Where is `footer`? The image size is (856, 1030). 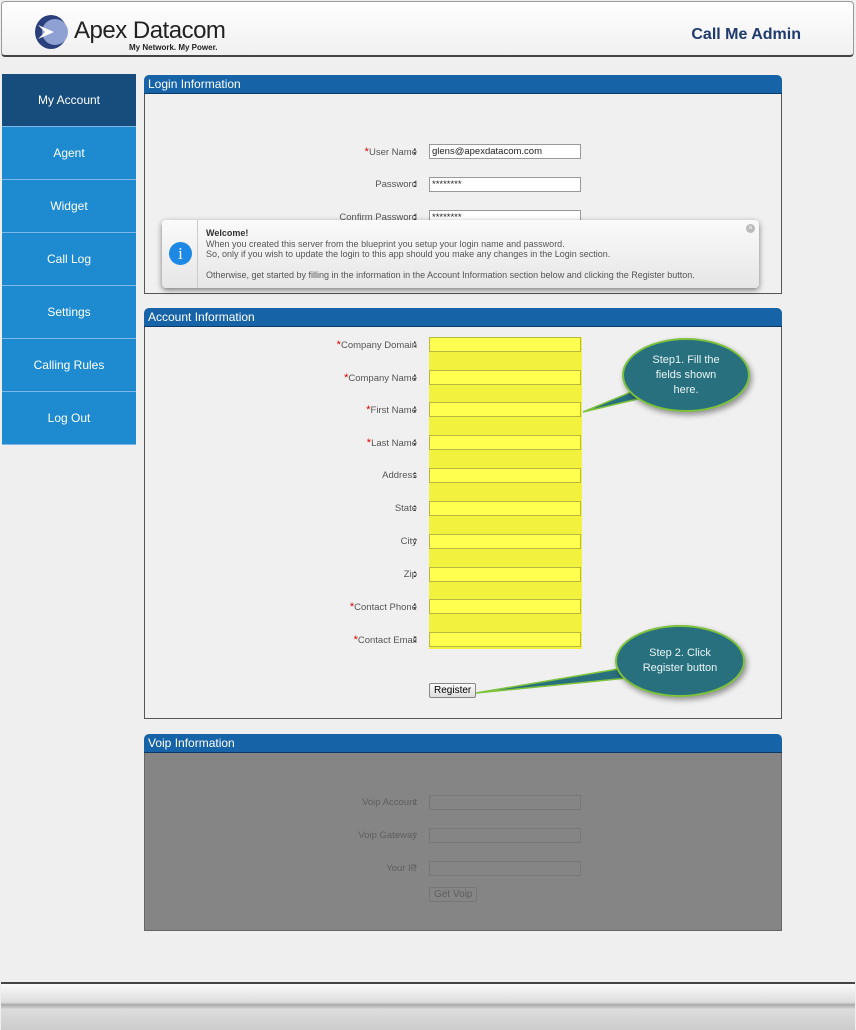 footer is located at coordinates (428, 1006).